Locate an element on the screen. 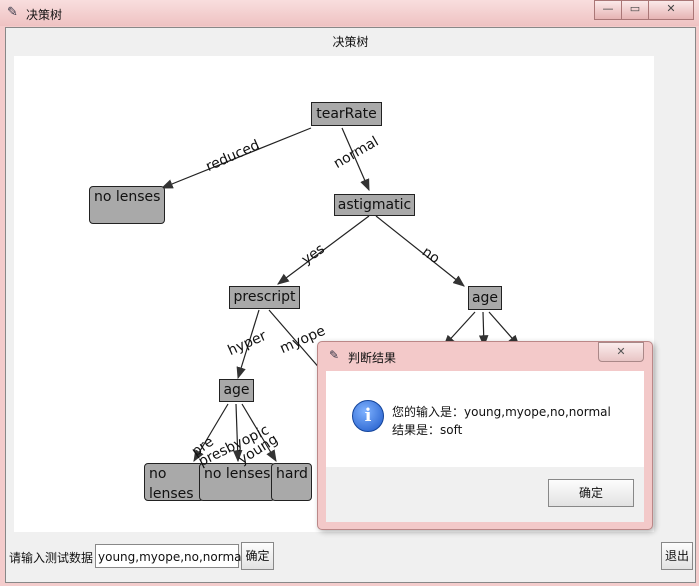  test-data-input: young,myope,no,normal is located at coordinates (170, 556).